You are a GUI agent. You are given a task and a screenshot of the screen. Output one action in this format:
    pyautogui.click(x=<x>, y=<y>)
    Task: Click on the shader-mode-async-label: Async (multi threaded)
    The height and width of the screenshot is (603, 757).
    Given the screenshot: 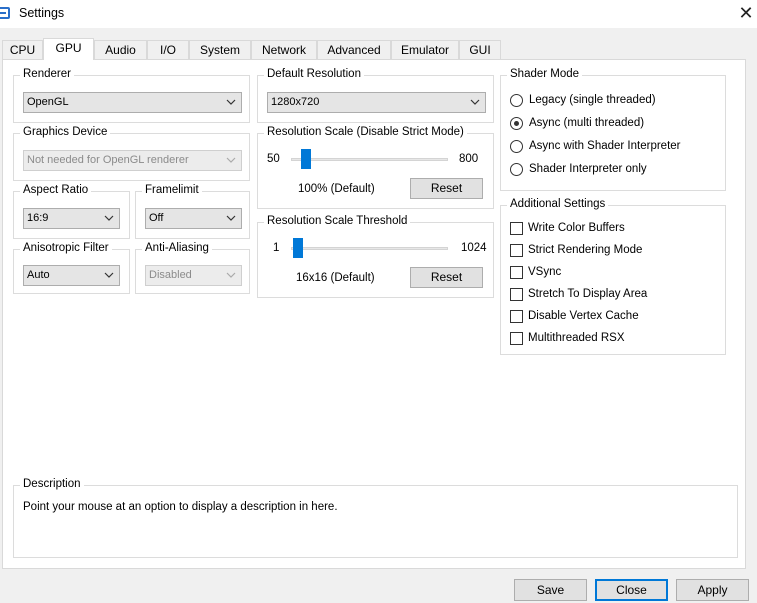 What is the action you would take?
    pyautogui.click(x=586, y=123)
    